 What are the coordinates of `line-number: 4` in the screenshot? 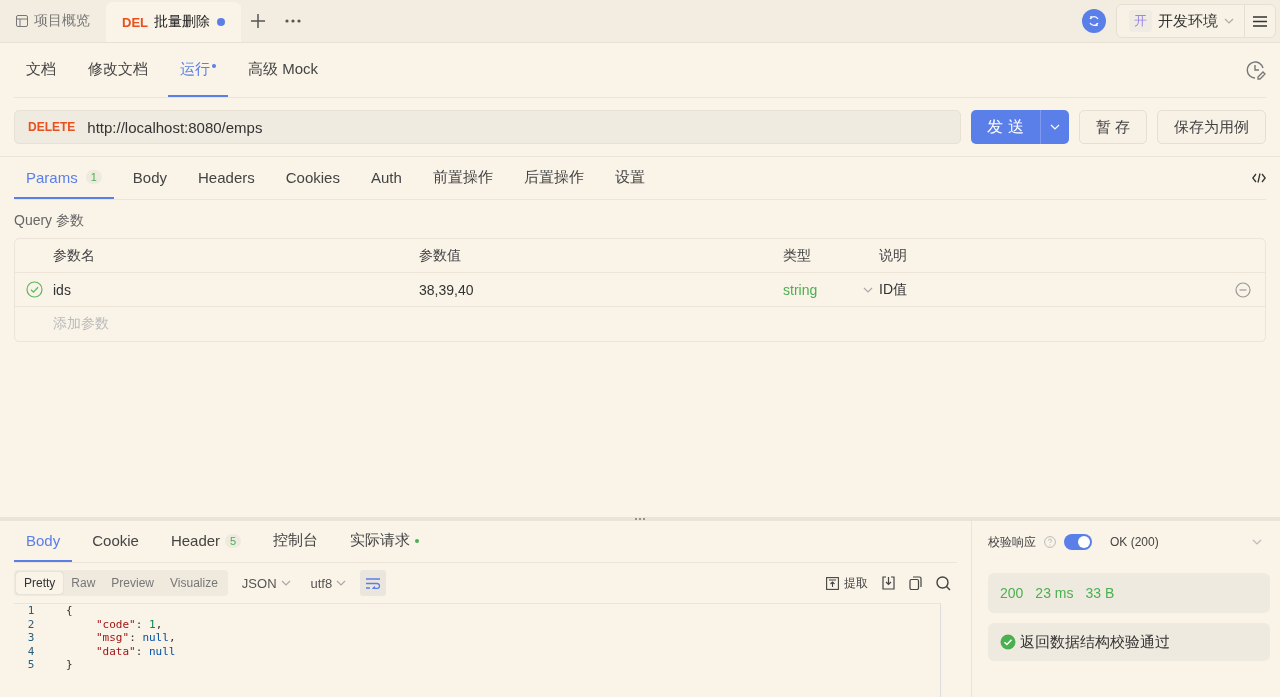 It's located at (31, 651).